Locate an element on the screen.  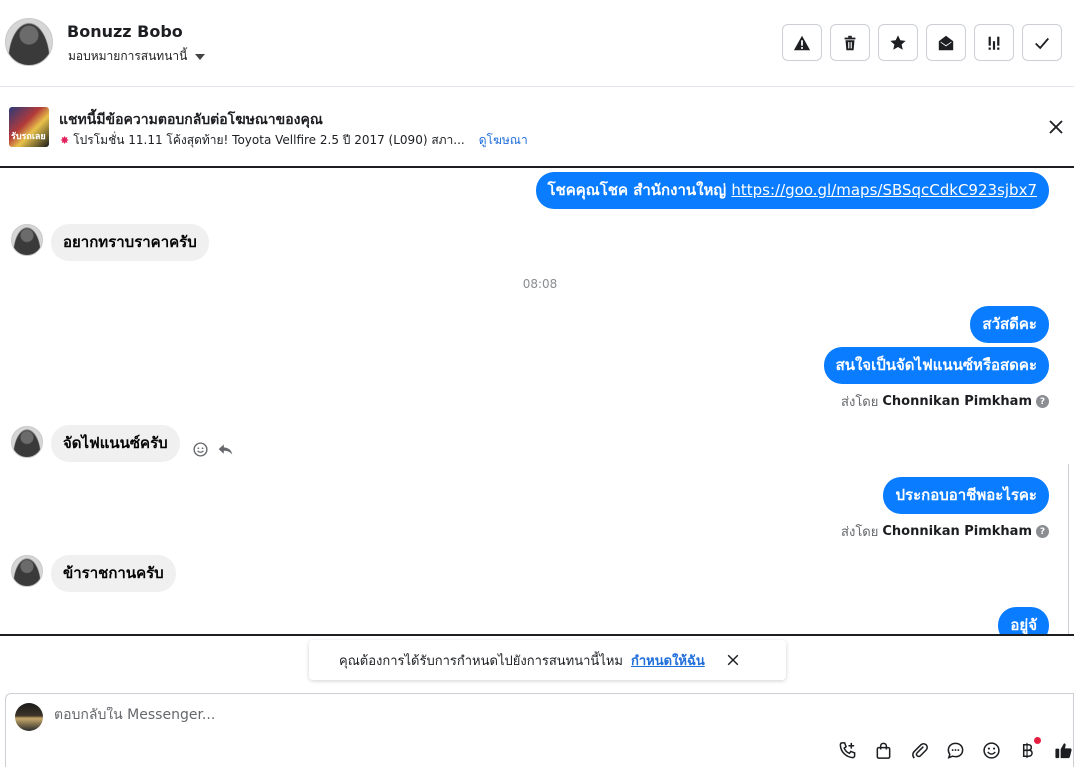
follow-up-button is located at coordinates (994, 42).